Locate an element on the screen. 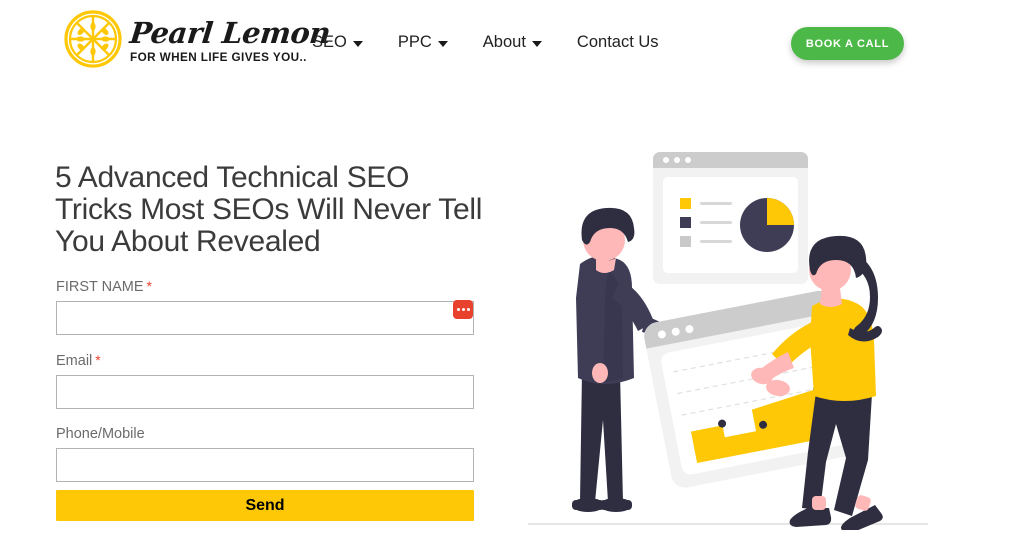 The width and height of the screenshot is (1024, 542). nav-item-label: About is located at coordinates (504, 42).